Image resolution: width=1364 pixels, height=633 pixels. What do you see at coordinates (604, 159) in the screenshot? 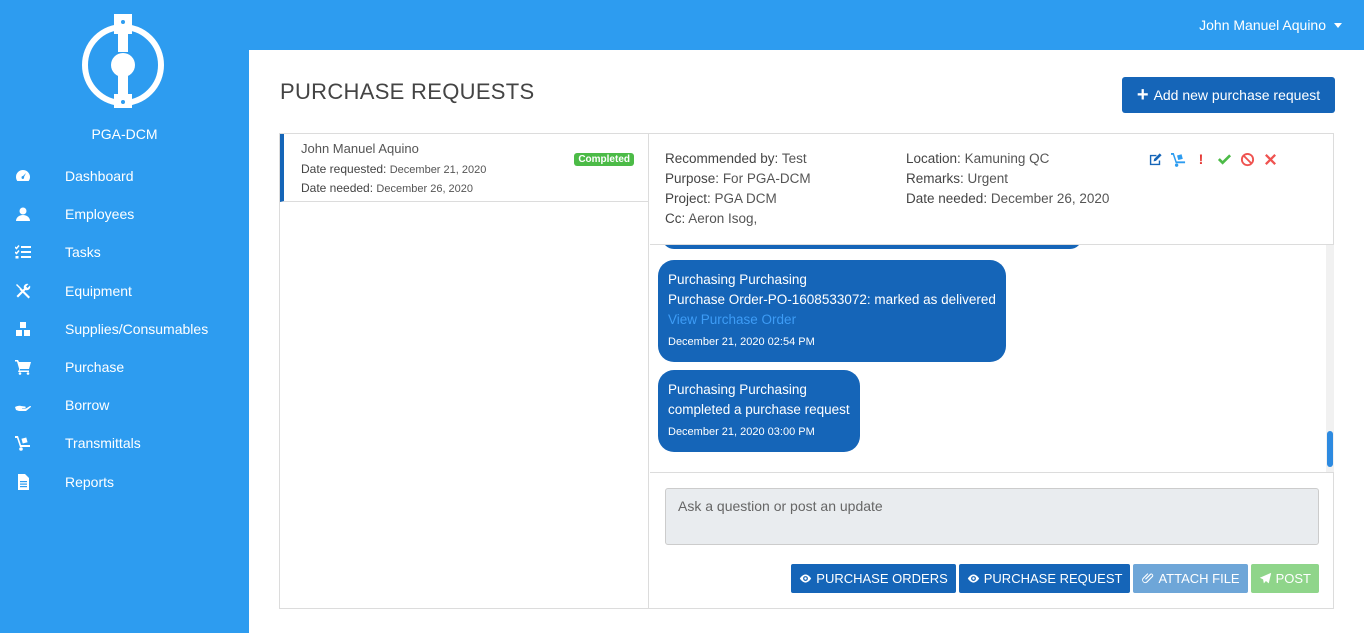
I see `status-badge: Completed` at bounding box center [604, 159].